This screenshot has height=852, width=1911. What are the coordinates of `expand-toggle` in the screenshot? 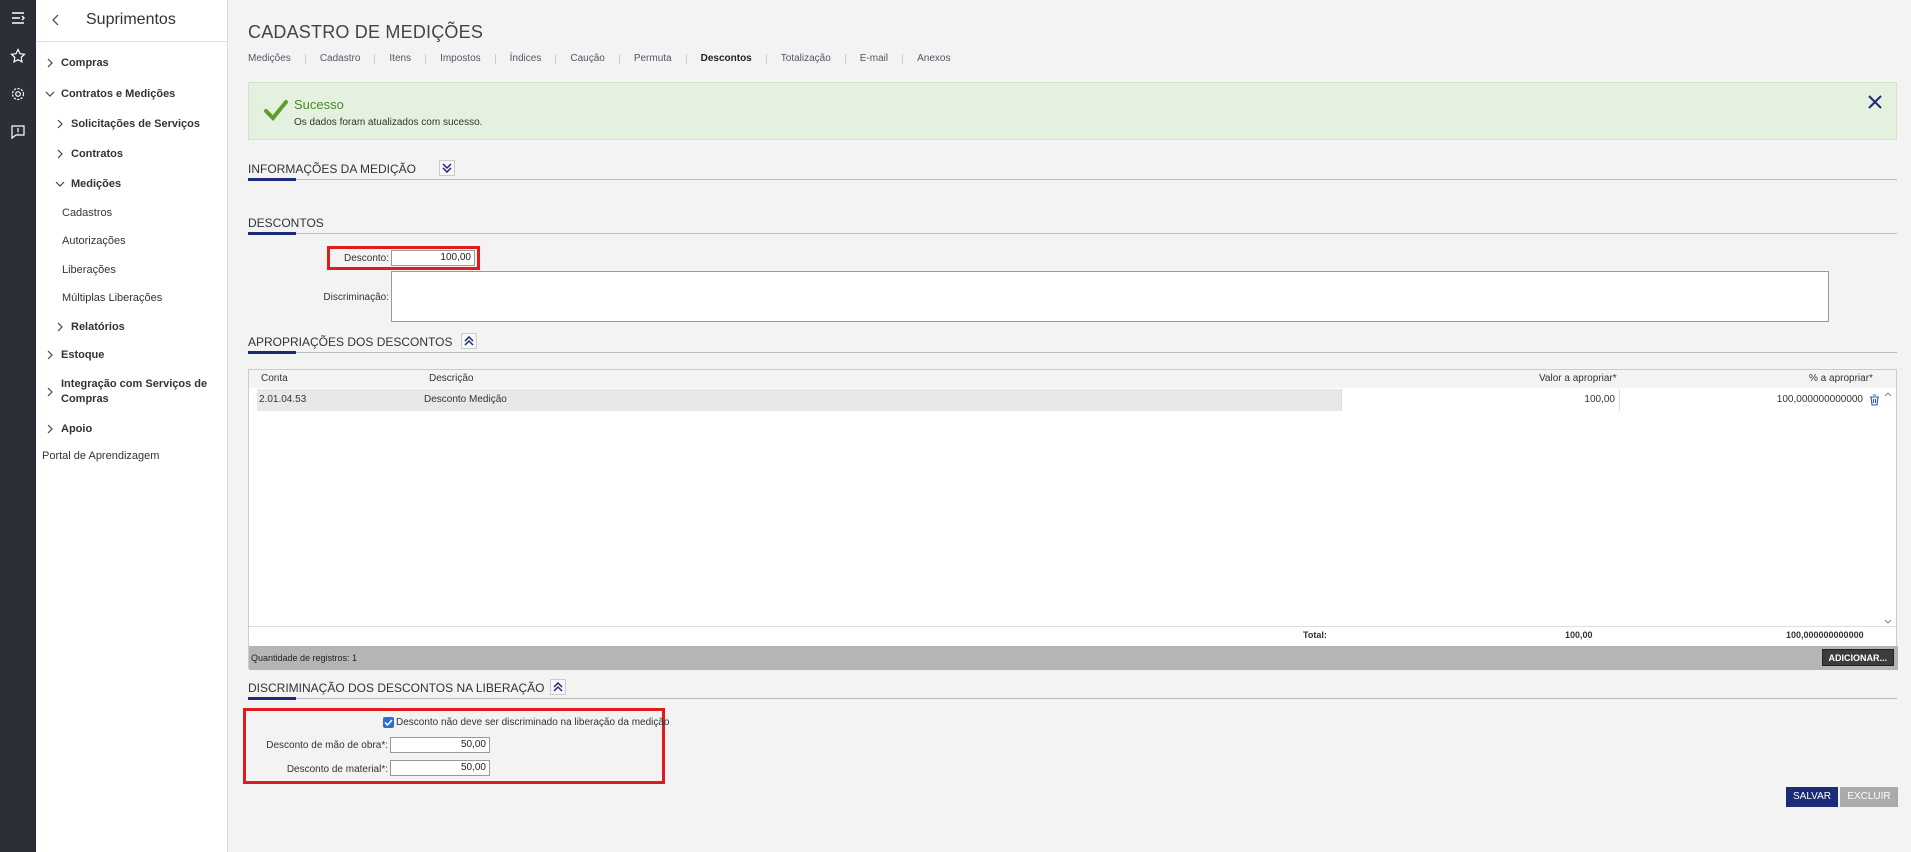 It's located at (447, 168).